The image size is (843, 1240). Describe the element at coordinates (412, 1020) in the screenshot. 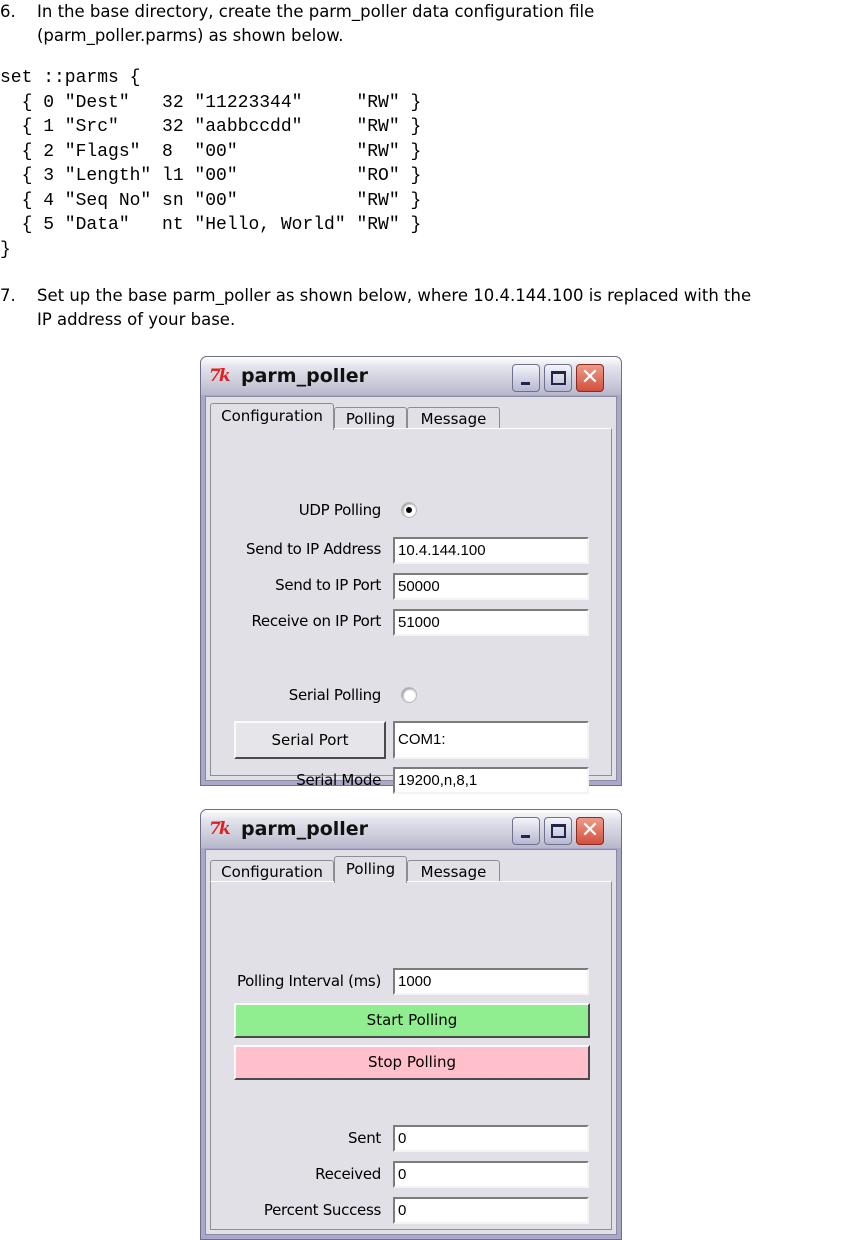

I see `start-polling-button: Start Polling` at that location.